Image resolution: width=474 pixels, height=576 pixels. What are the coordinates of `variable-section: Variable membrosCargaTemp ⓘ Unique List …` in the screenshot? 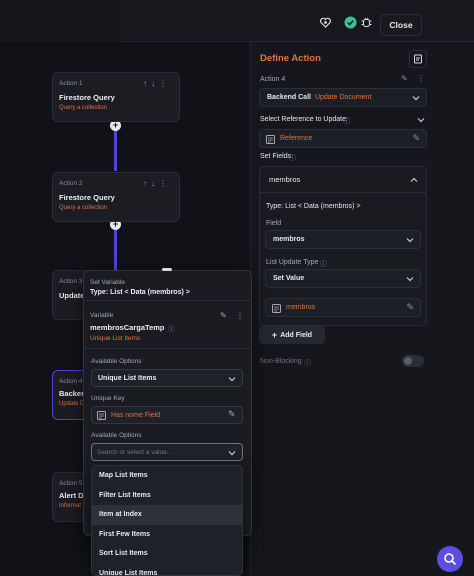 It's located at (167, 325).